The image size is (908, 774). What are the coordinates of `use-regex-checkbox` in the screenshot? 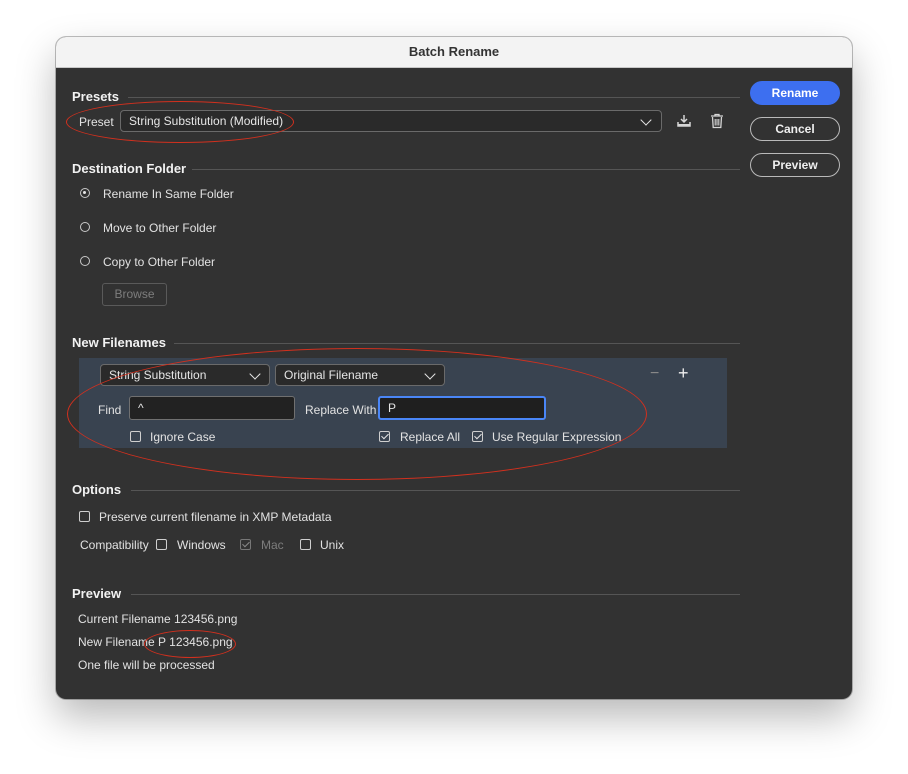 It's located at (477, 436).